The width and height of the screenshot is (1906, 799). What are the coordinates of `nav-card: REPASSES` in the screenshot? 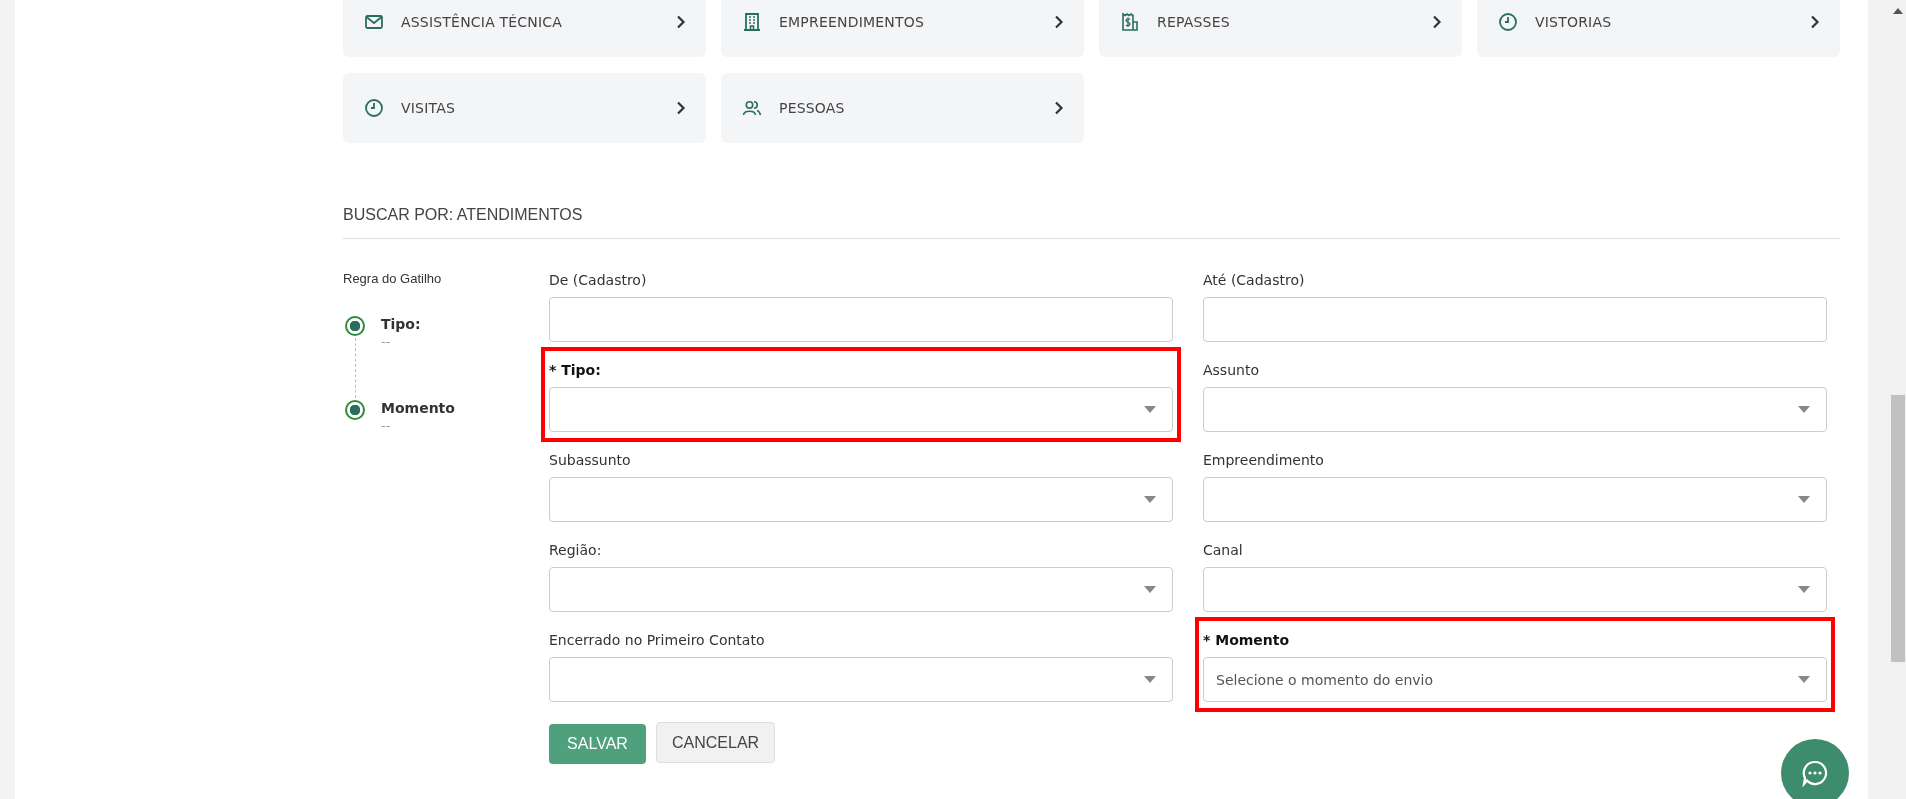 It's located at (1280, 28).